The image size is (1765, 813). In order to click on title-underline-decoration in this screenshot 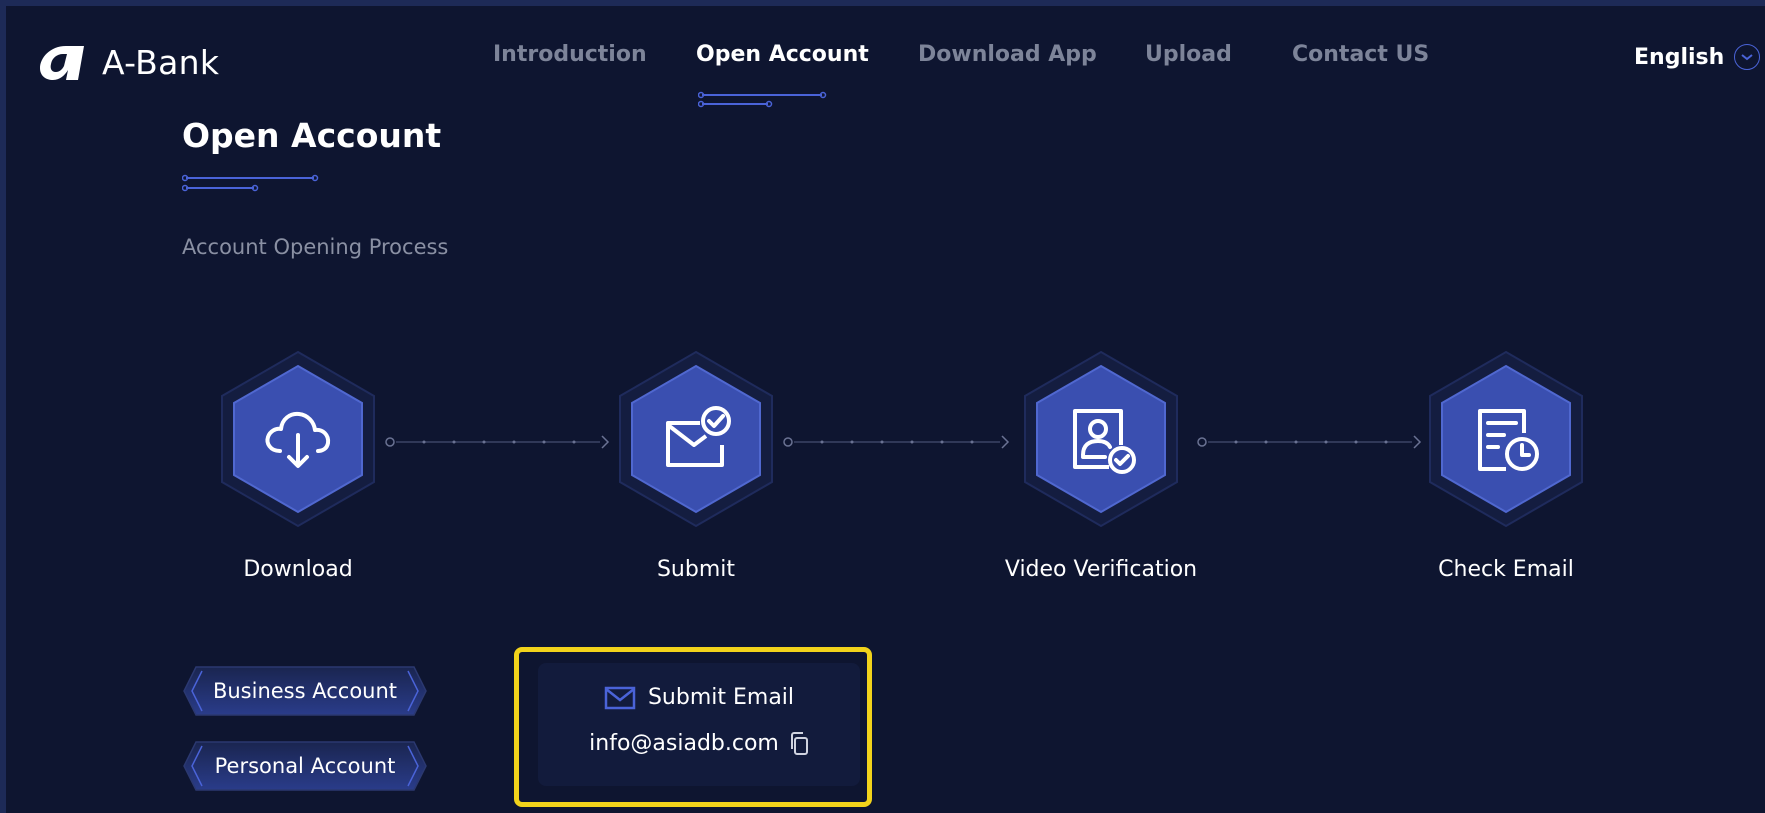, I will do `click(250, 183)`.